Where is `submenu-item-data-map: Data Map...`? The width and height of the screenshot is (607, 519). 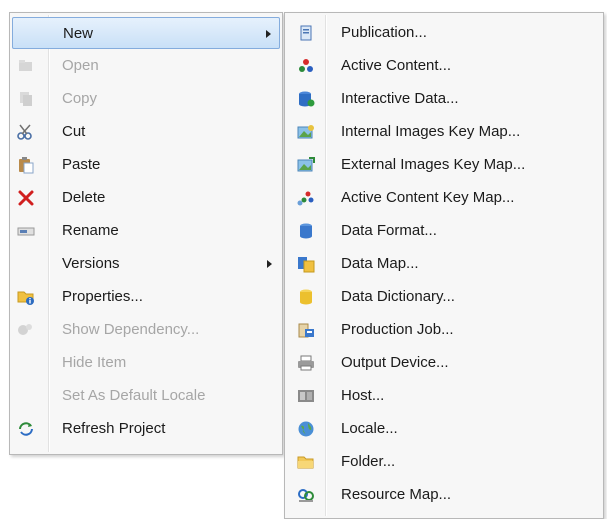 submenu-item-data-map: Data Map... is located at coordinates (444, 264).